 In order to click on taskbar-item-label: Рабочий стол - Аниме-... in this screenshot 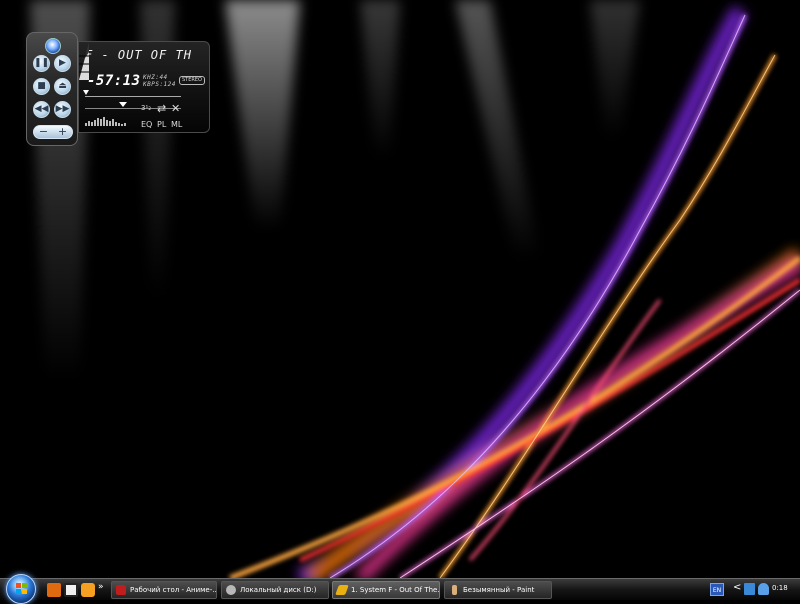, I will do `click(173, 590)`.